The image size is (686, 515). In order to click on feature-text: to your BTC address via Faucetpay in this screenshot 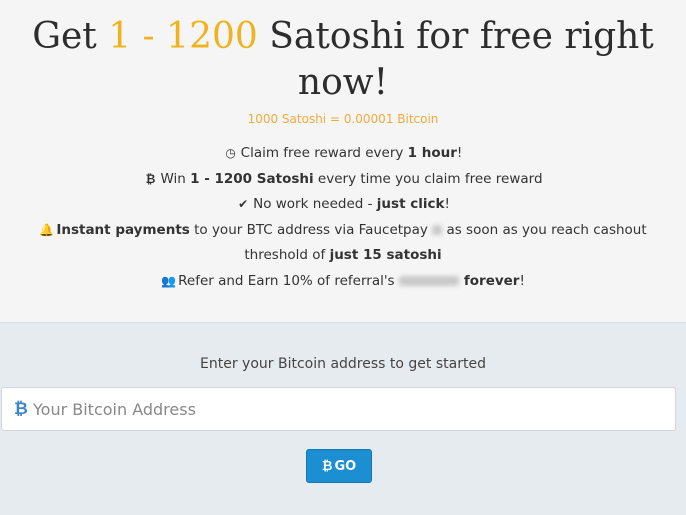, I will do `click(311, 229)`.